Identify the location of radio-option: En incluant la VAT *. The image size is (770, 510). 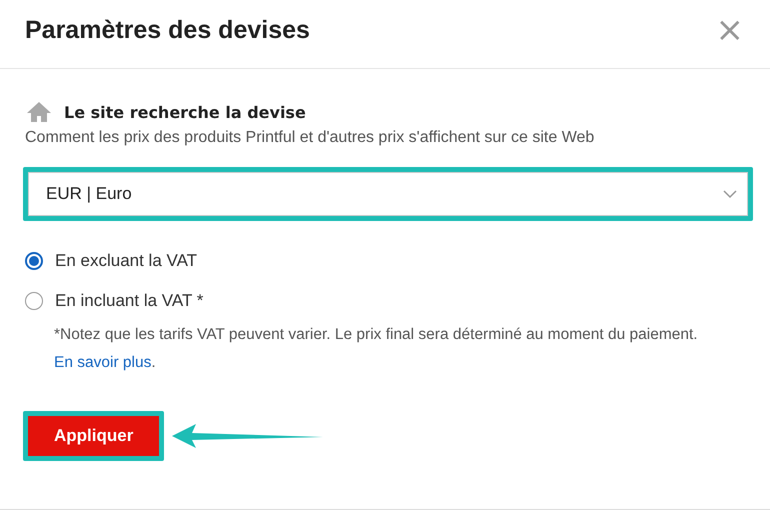
(389, 301).